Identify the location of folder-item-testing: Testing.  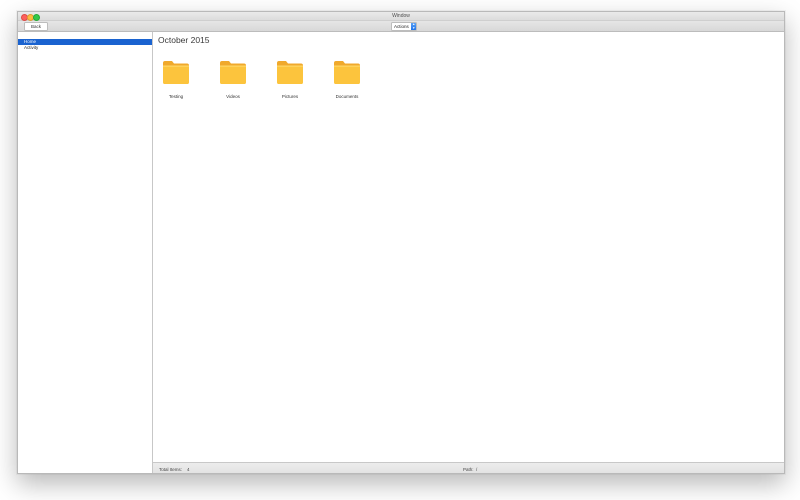
(190, 79).